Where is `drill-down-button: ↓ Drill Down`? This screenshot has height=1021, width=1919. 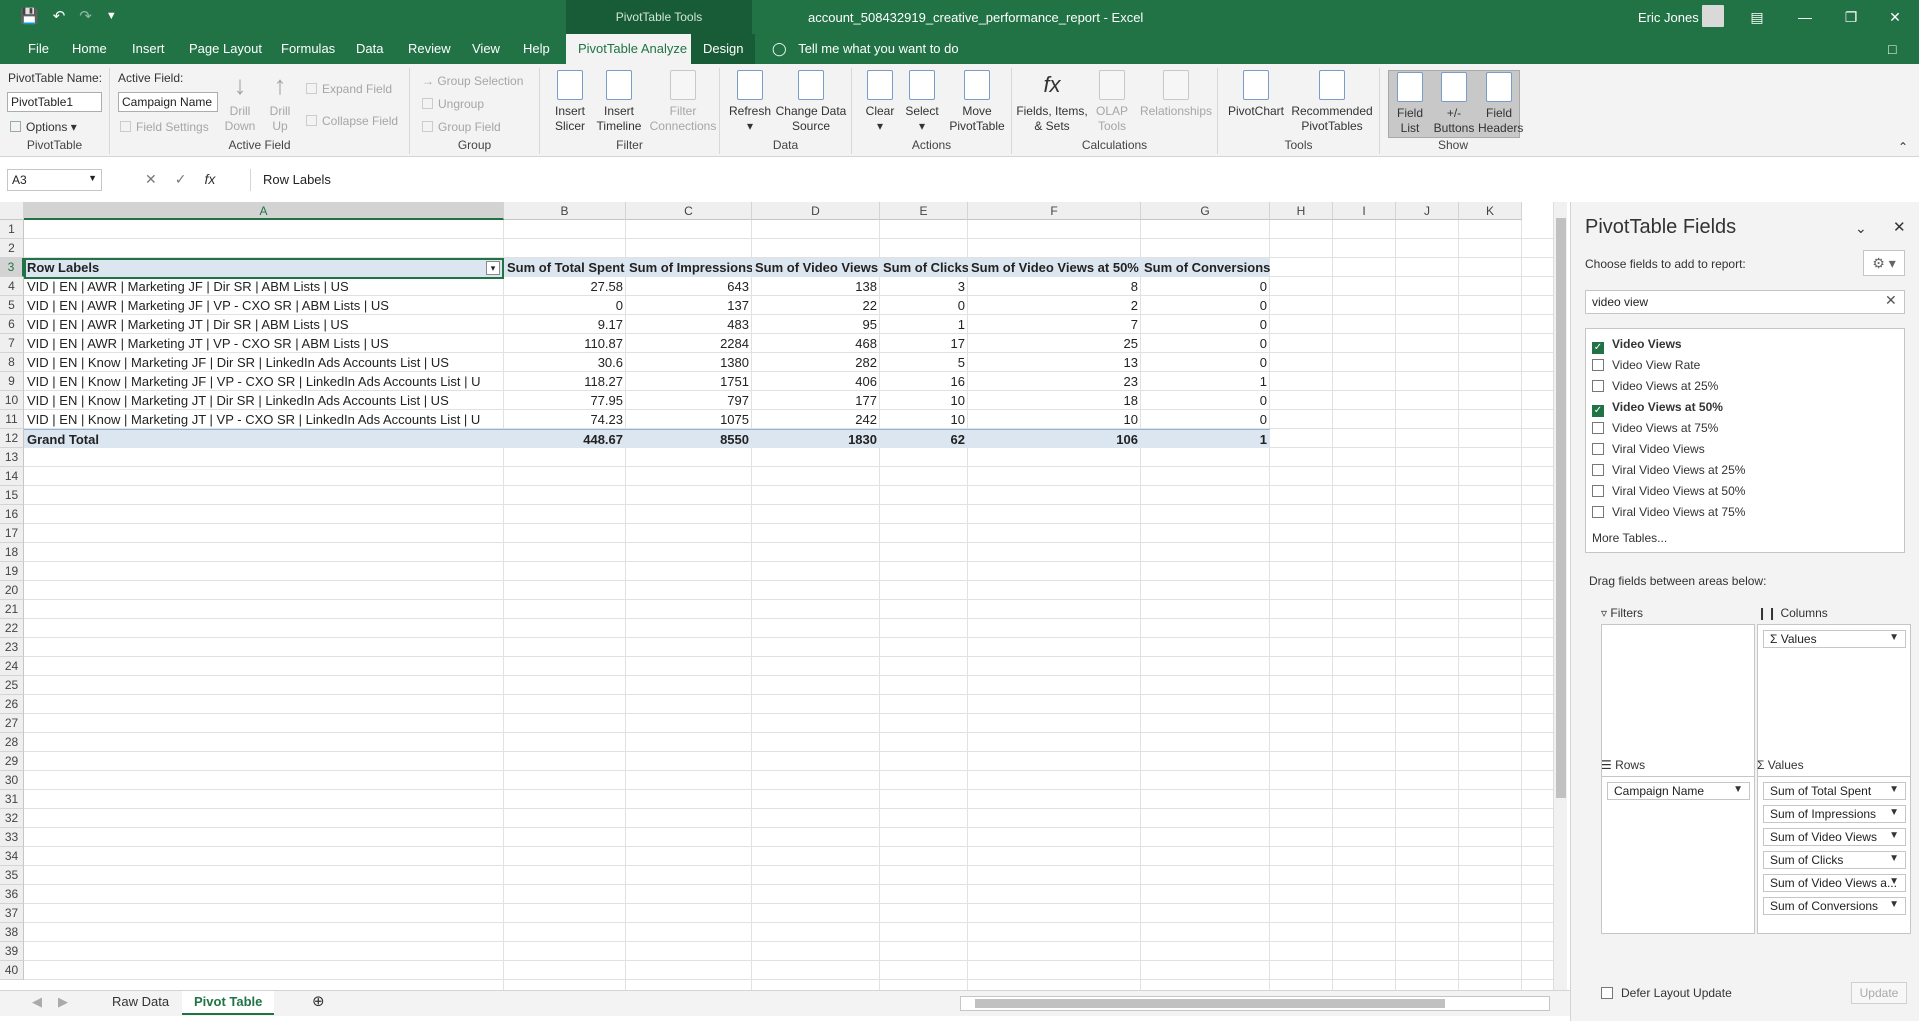 drill-down-button: ↓ Drill Down is located at coordinates (240, 102).